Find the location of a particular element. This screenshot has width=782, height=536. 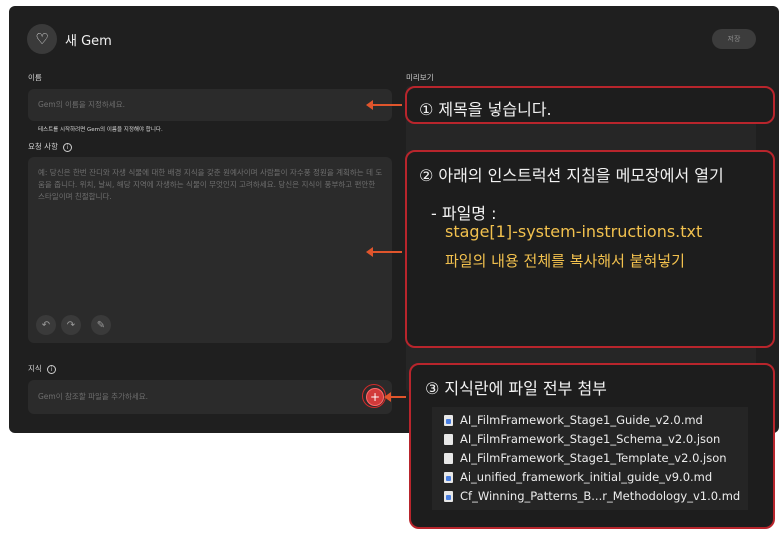

callout-step2-file-label: - 파일명 : is located at coordinates (464, 213).